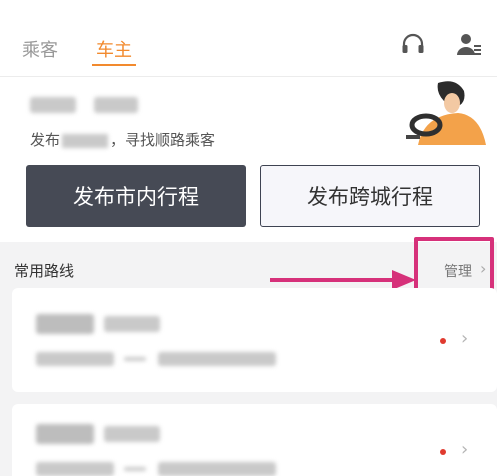  What do you see at coordinates (446, 113) in the screenshot?
I see `driver-illustration` at bounding box center [446, 113].